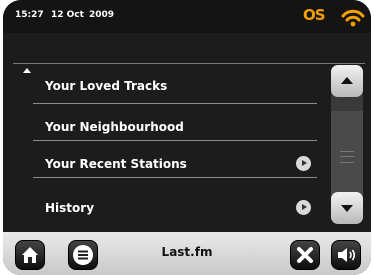 The image size is (374, 275). I want to click on speaker-icon, so click(347, 255).